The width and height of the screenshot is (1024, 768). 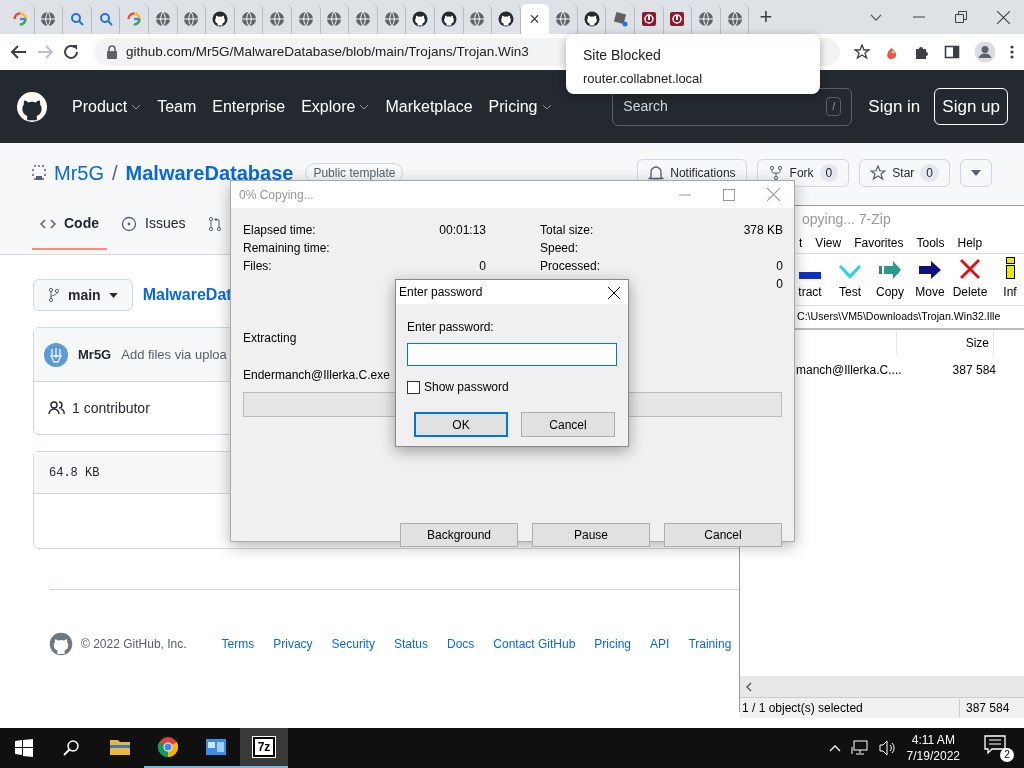 What do you see at coordinates (933, 748) in the screenshot?
I see `clock: 4:11 AM 7/19/2022` at bounding box center [933, 748].